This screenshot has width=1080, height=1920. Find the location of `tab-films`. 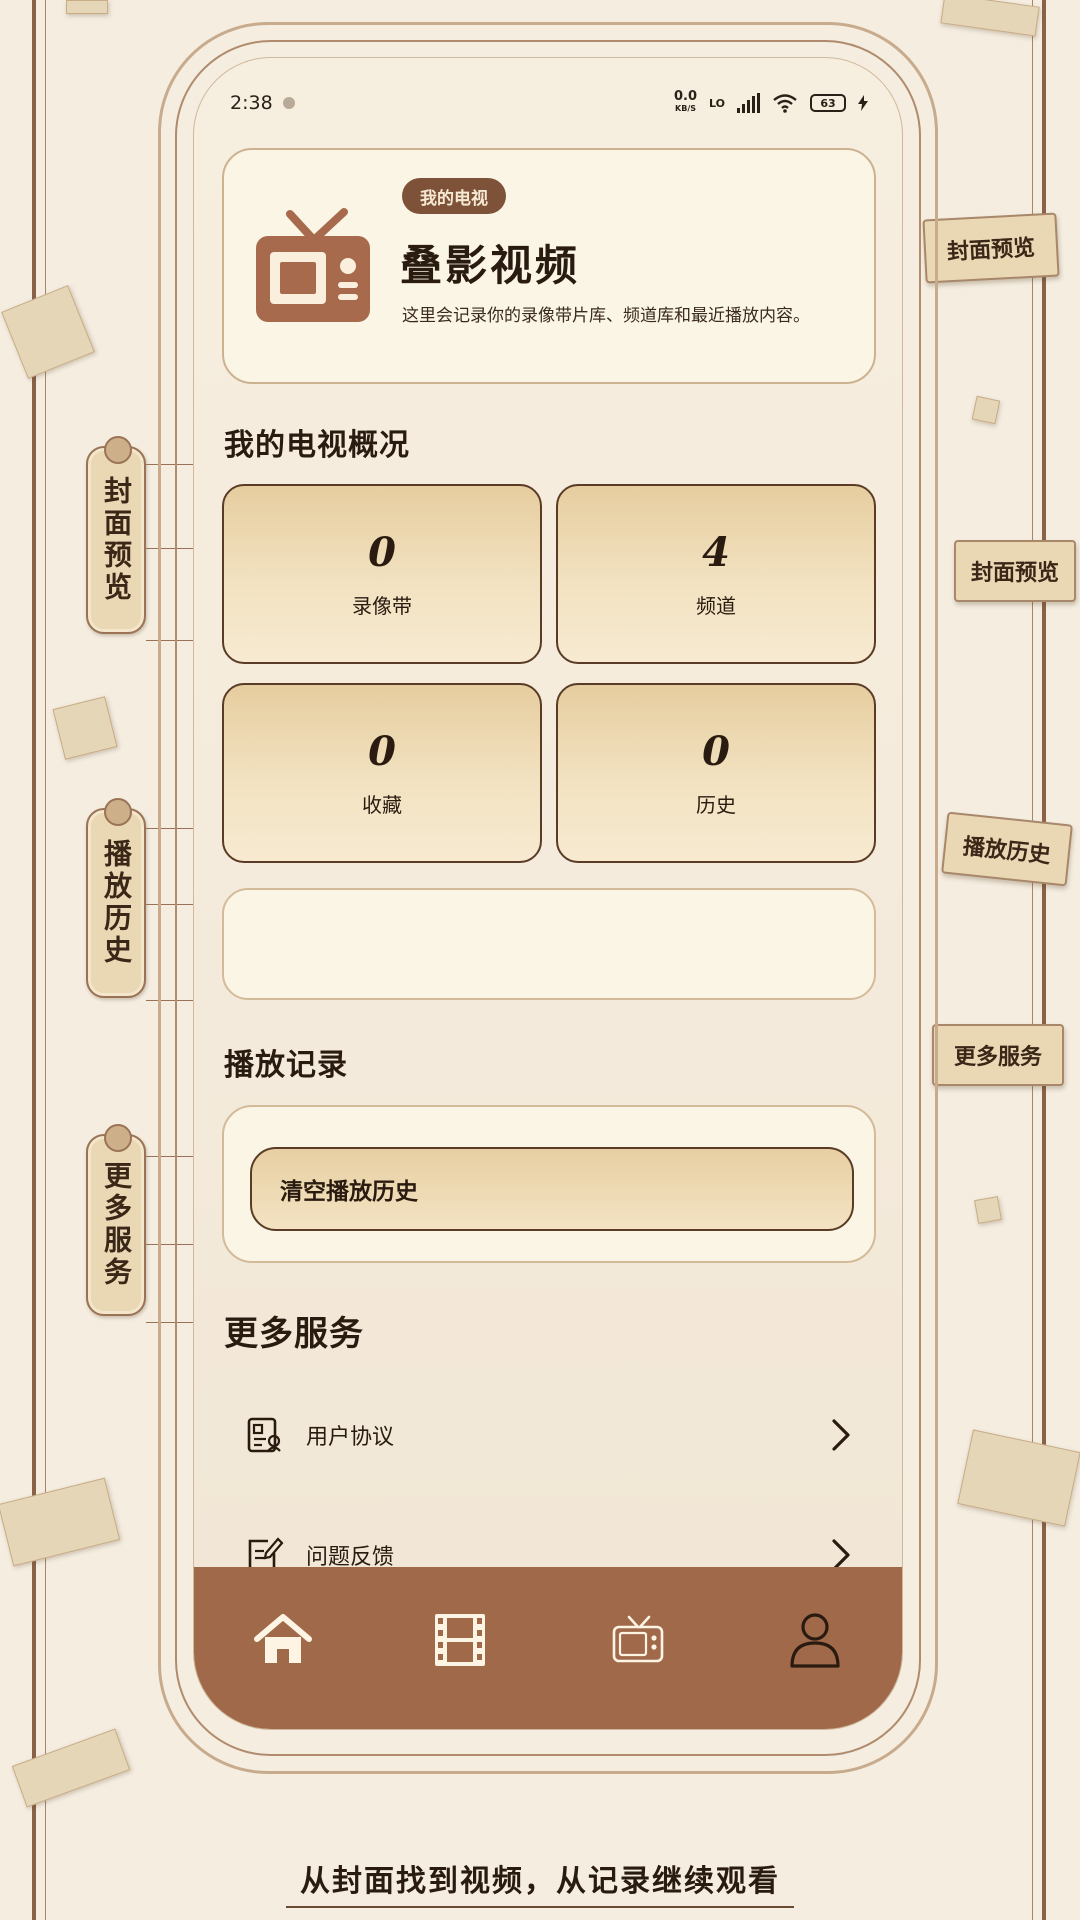

tab-films is located at coordinates (460, 1640).